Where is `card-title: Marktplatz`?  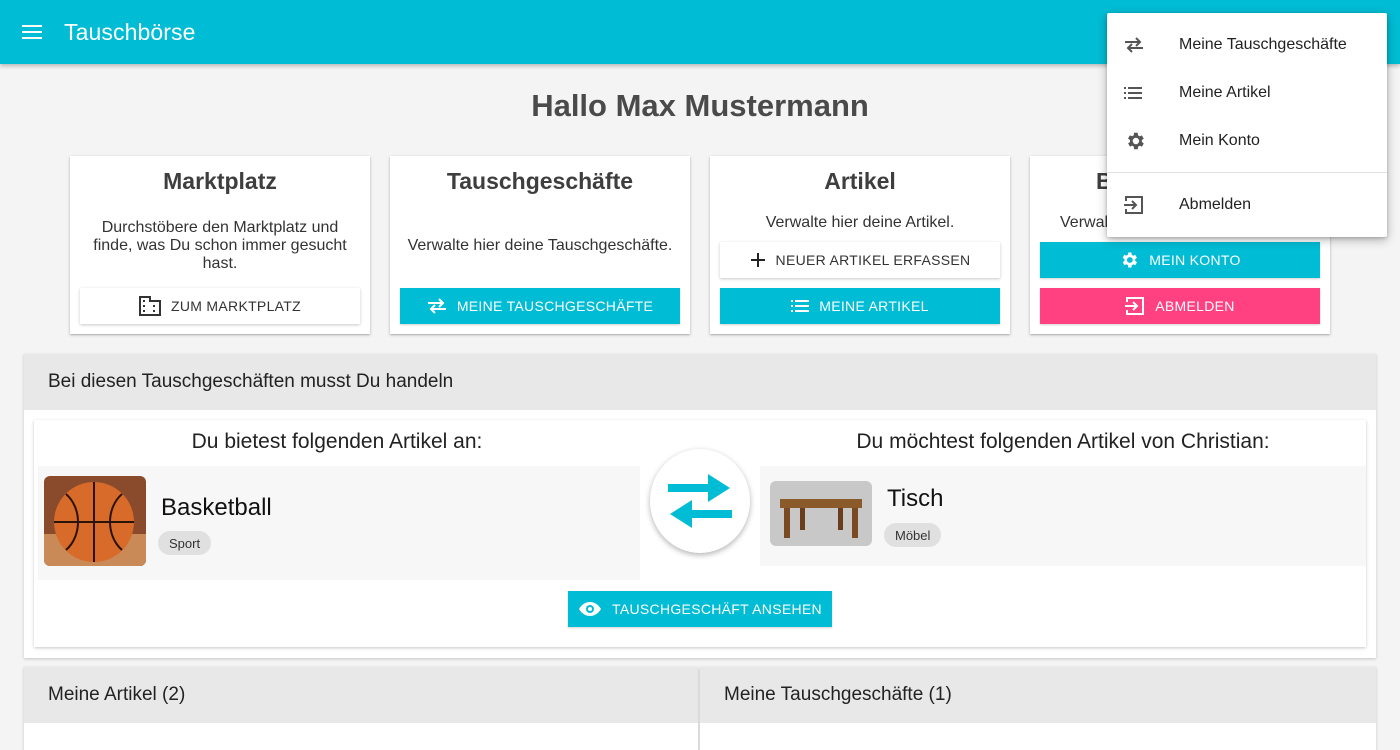 card-title: Marktplatz is located at coordinates (220, 181).